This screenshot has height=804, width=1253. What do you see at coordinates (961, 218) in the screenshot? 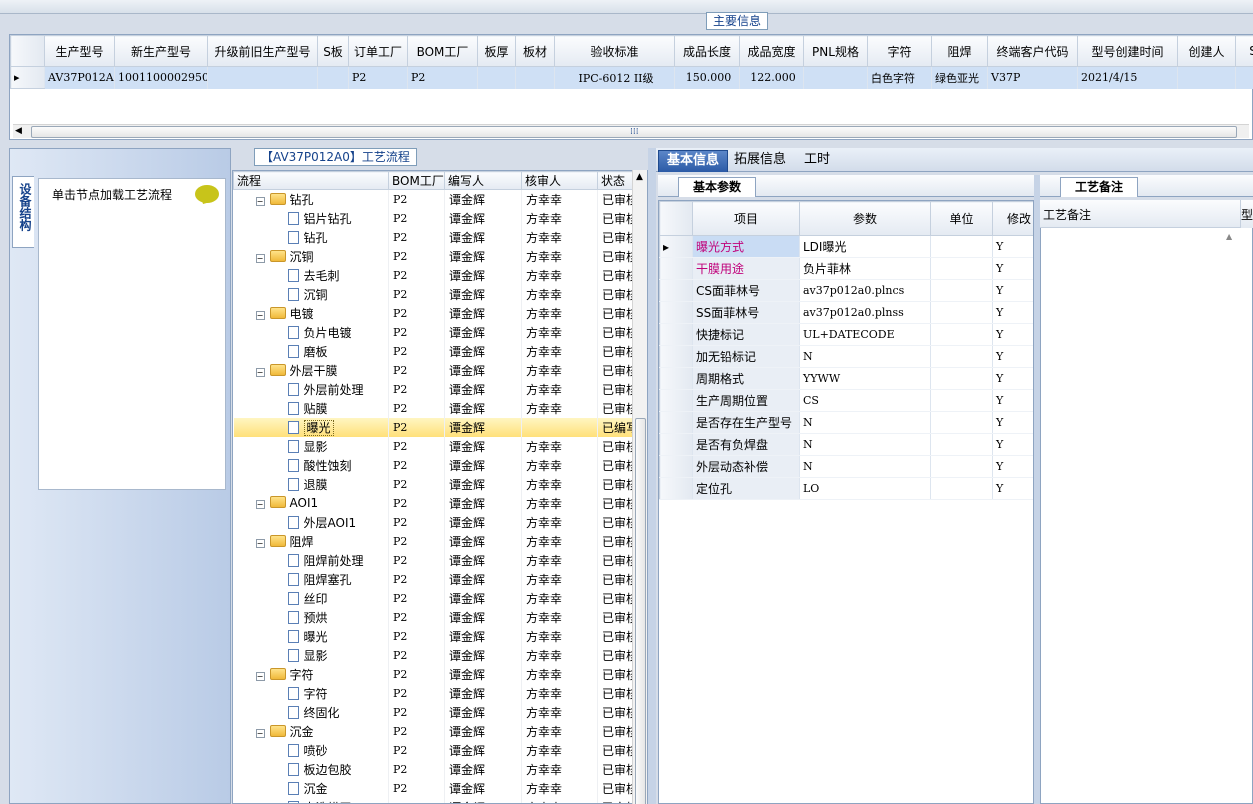
I see `column-header: 单位` at bounding box center [961, 218].